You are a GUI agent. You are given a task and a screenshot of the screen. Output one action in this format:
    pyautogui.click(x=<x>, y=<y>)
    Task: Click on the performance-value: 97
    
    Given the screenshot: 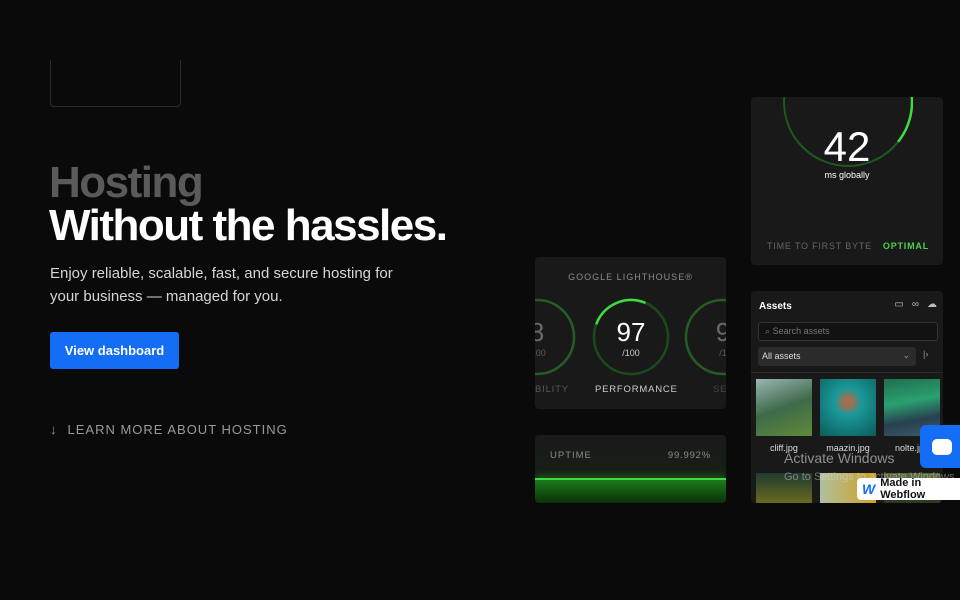 What is the action you would take?
    pyautogui.click(x=631, y=332)
    